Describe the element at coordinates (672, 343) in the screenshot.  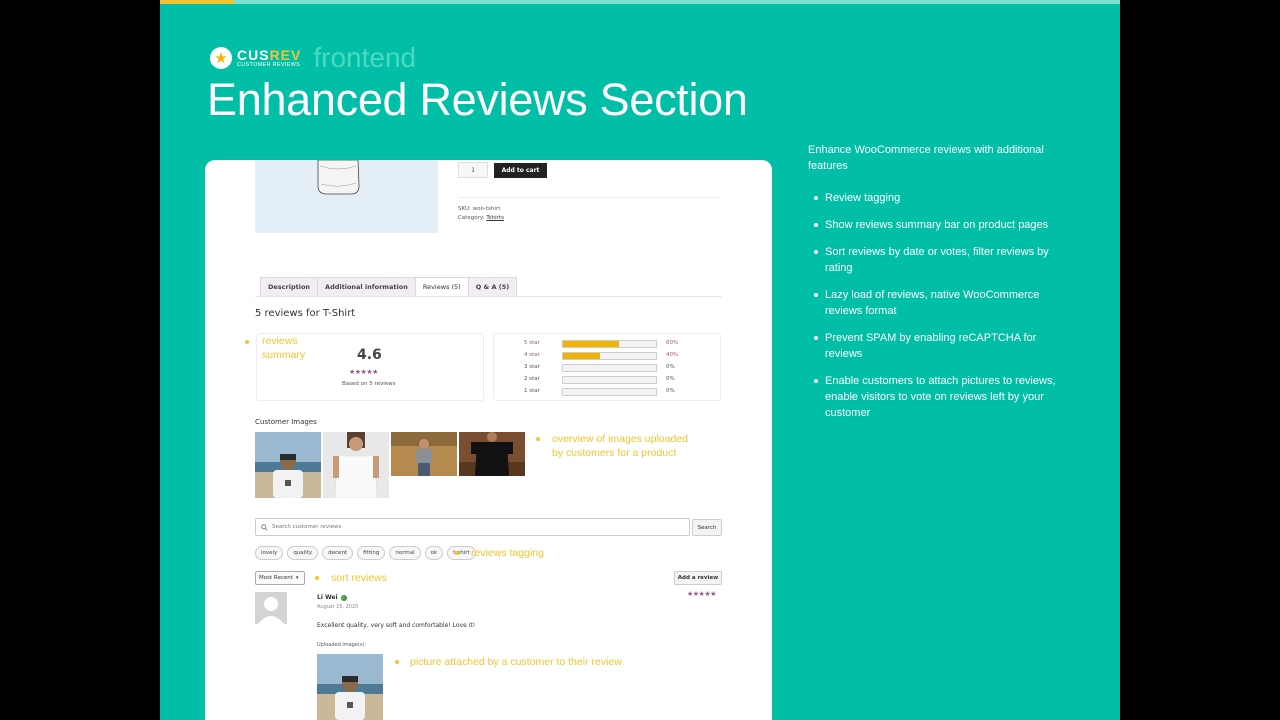
I see `bar-percent: 60%` at that location.